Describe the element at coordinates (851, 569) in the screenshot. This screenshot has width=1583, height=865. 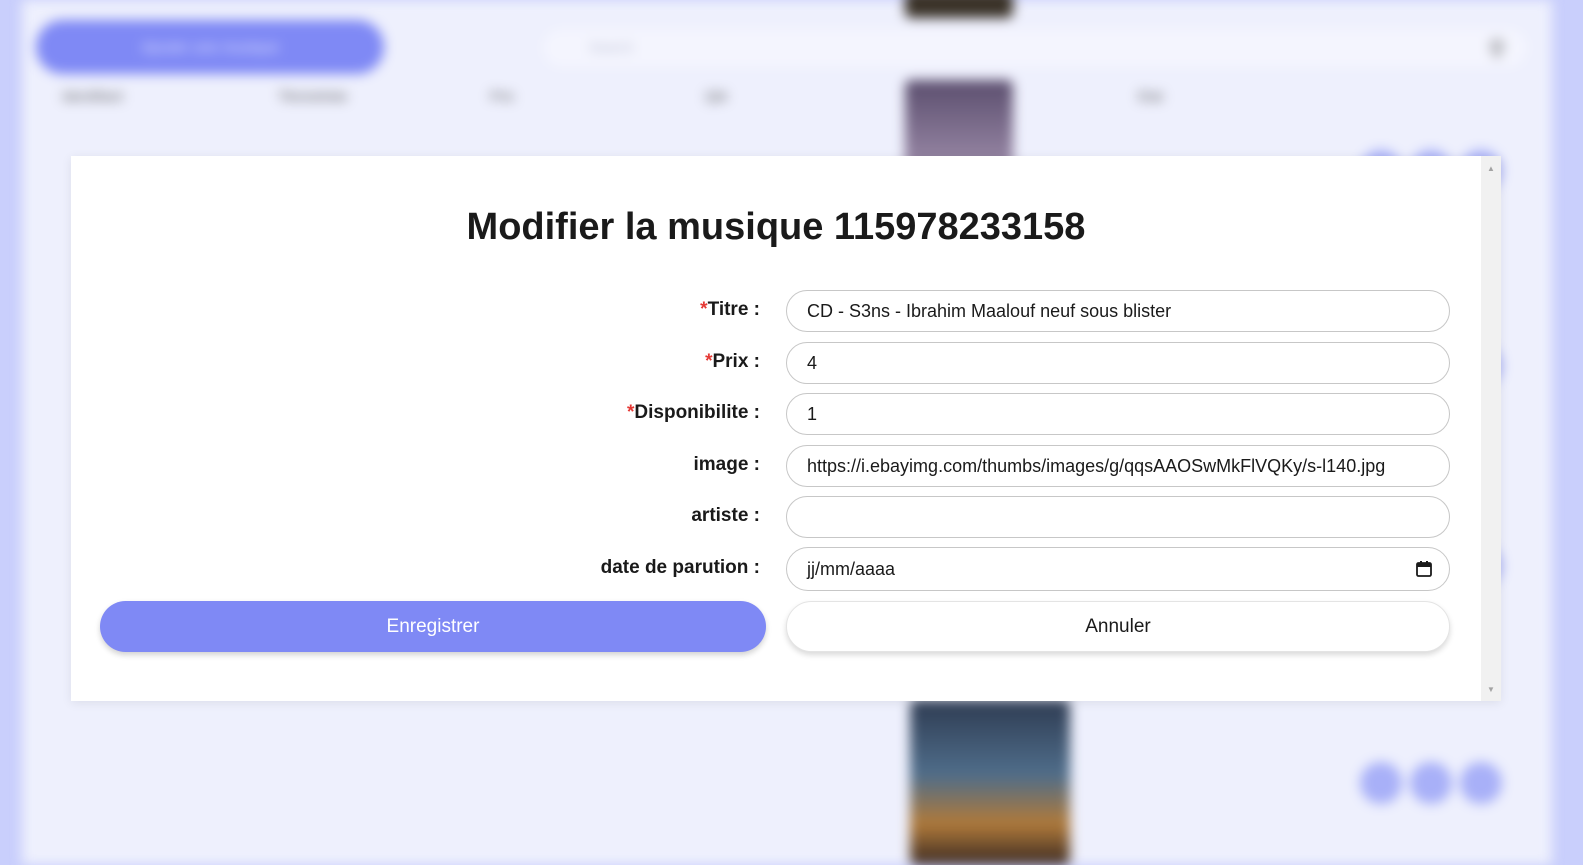
I see `release-date-placeholder: jj/mm/aaaa` at that location.